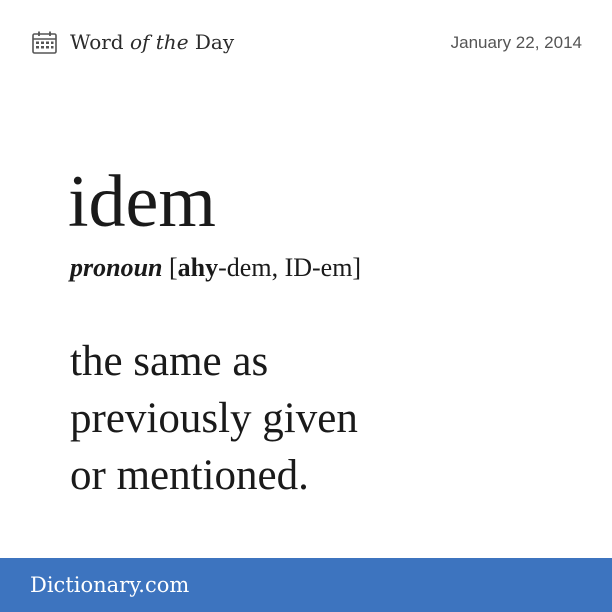  What do you see at coordinates (44, 42) in the screenshot?
I see `calendar-icon` at bounding box center [44, 42].